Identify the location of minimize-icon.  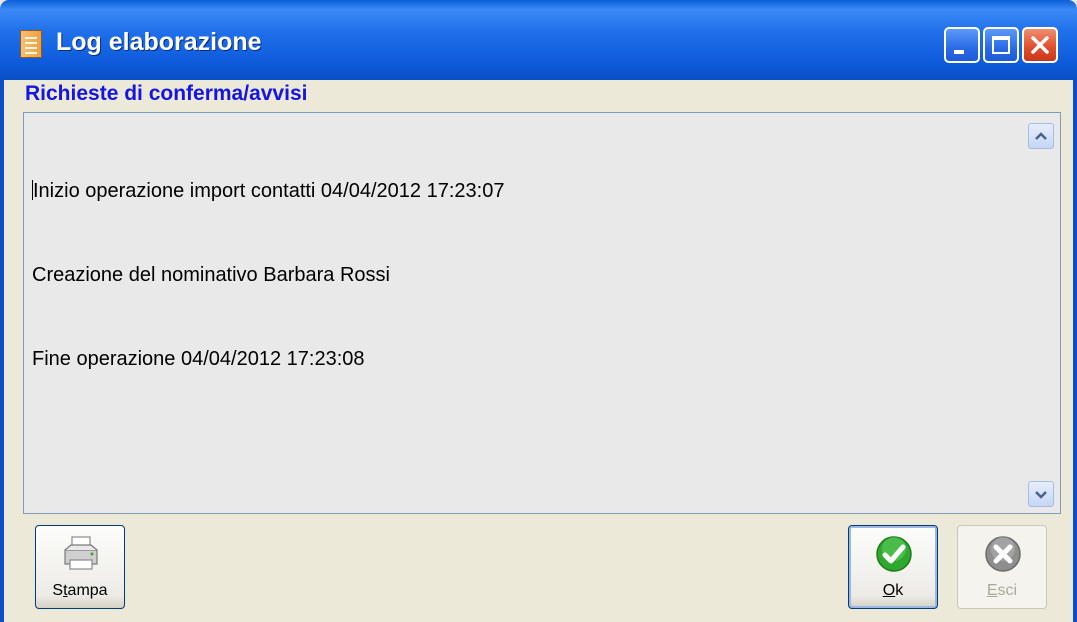
(959, 52).